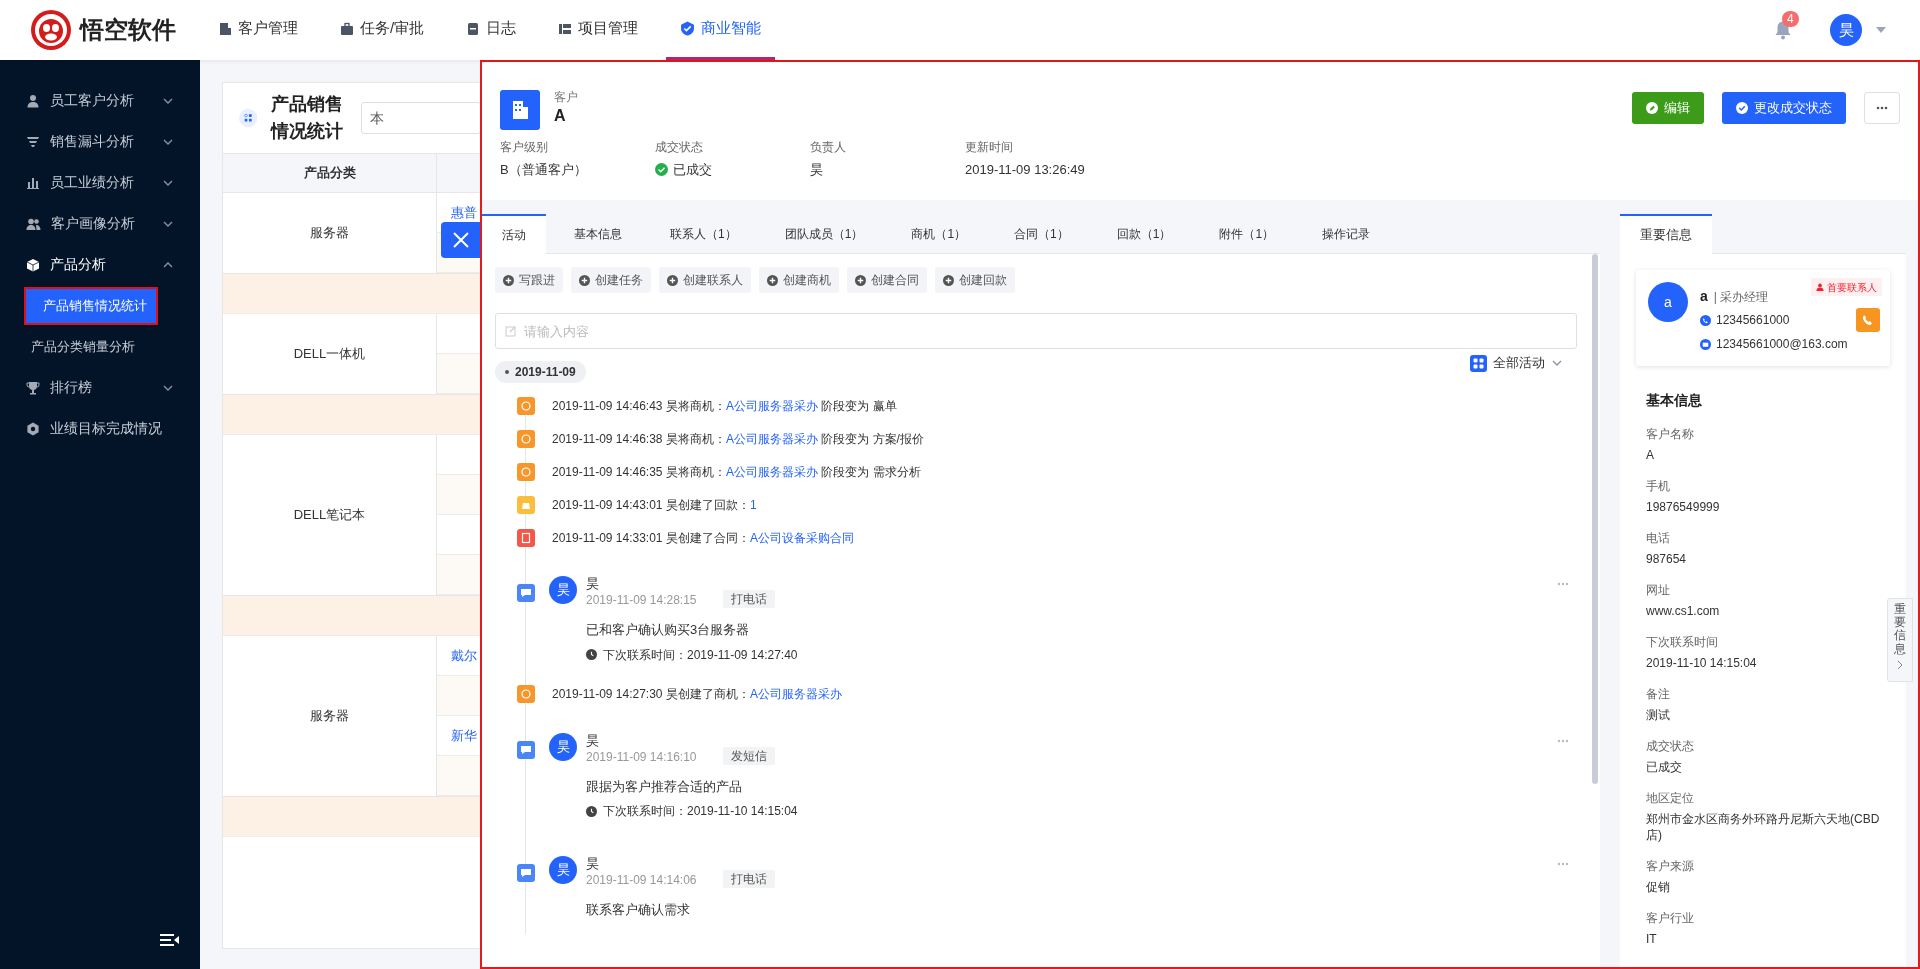 This screenshot has width=1920, height=969. I want to click on followup-content: 跟据为客户推荐合适的产品, so click(664, 786).